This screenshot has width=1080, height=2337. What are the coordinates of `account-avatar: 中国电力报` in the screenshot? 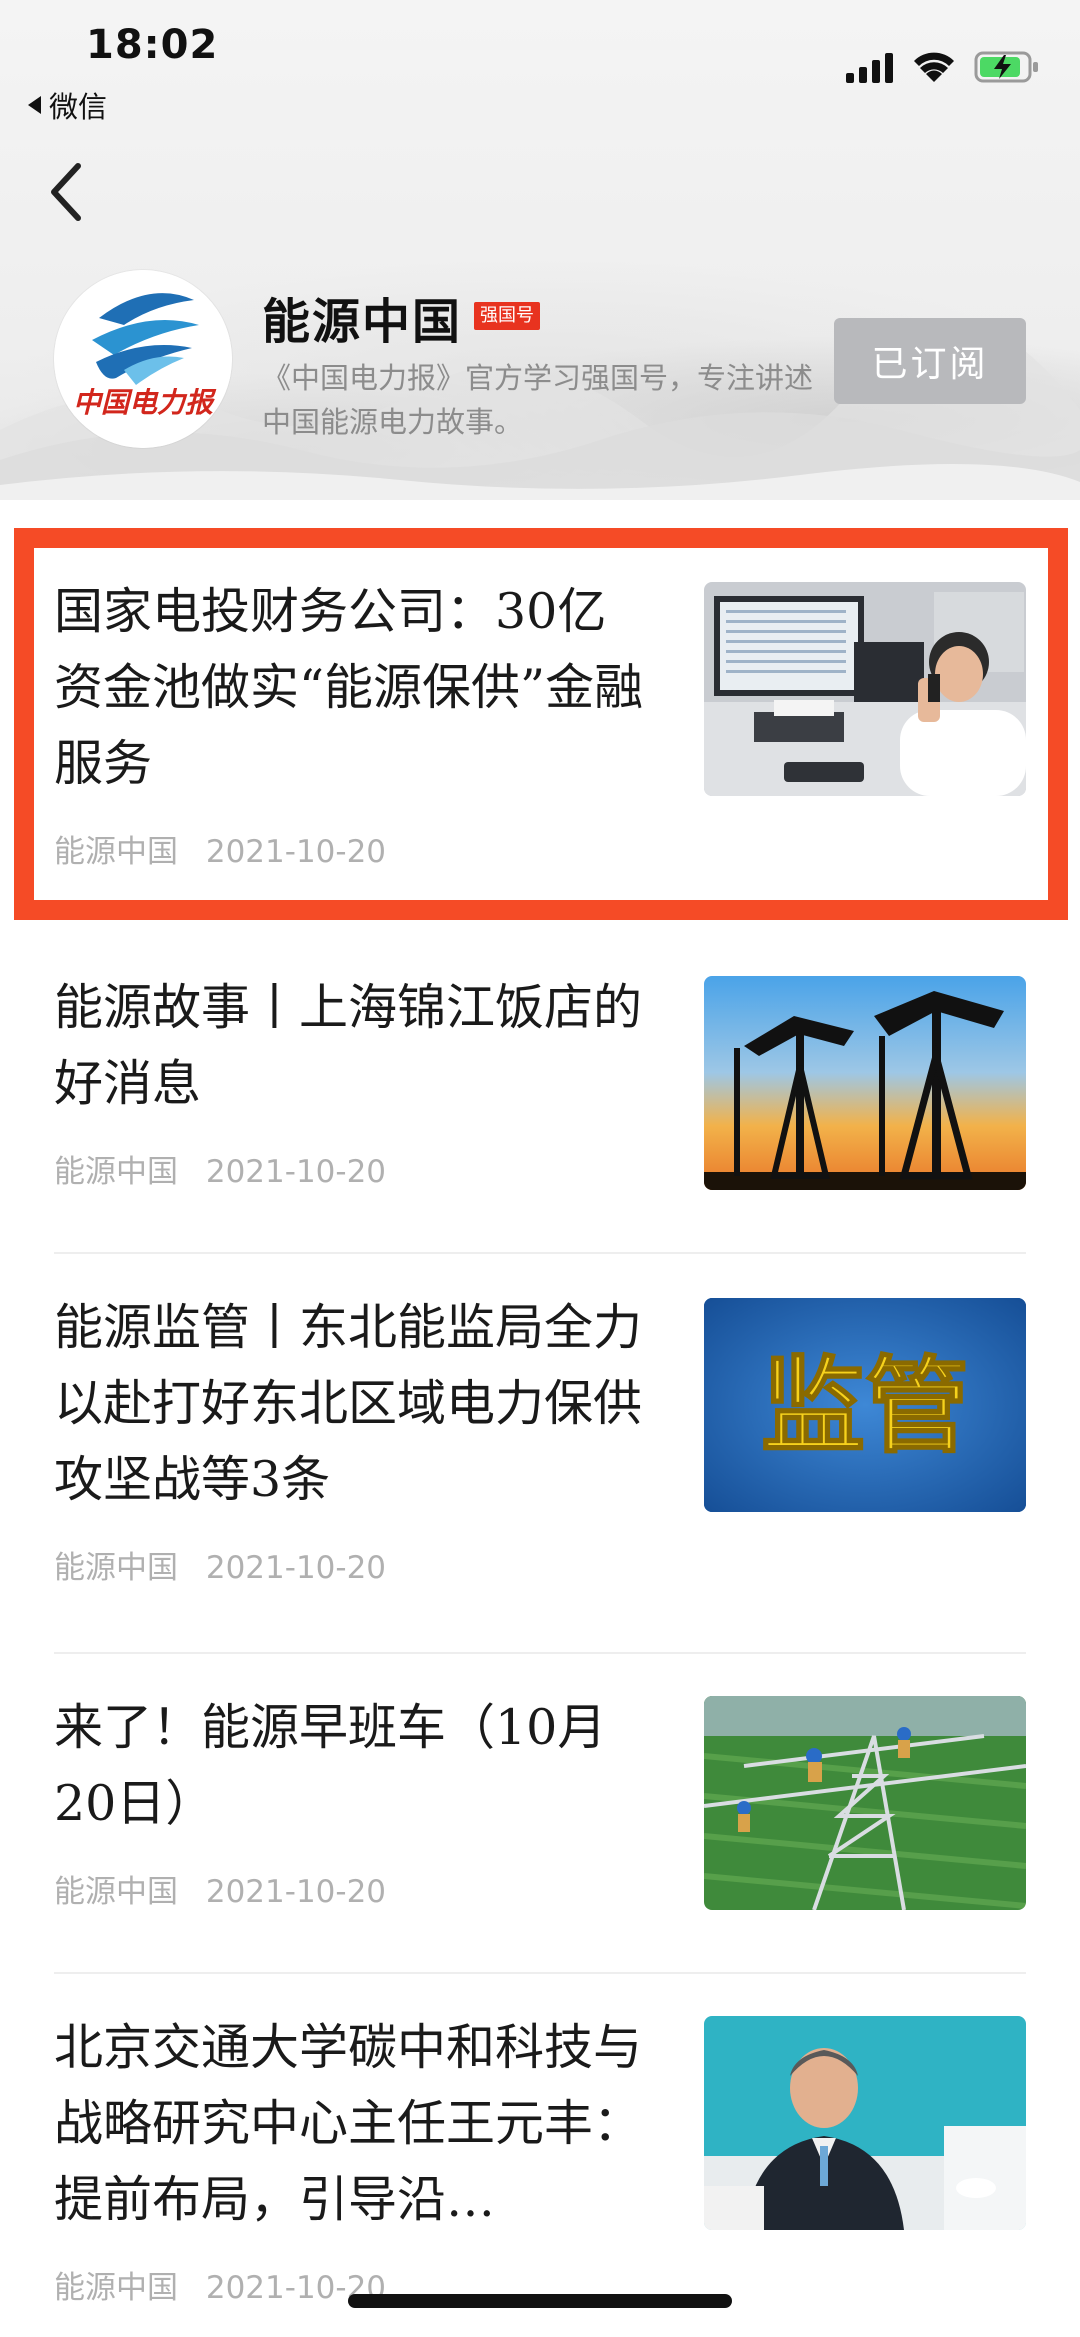 It's located at (143, 359).